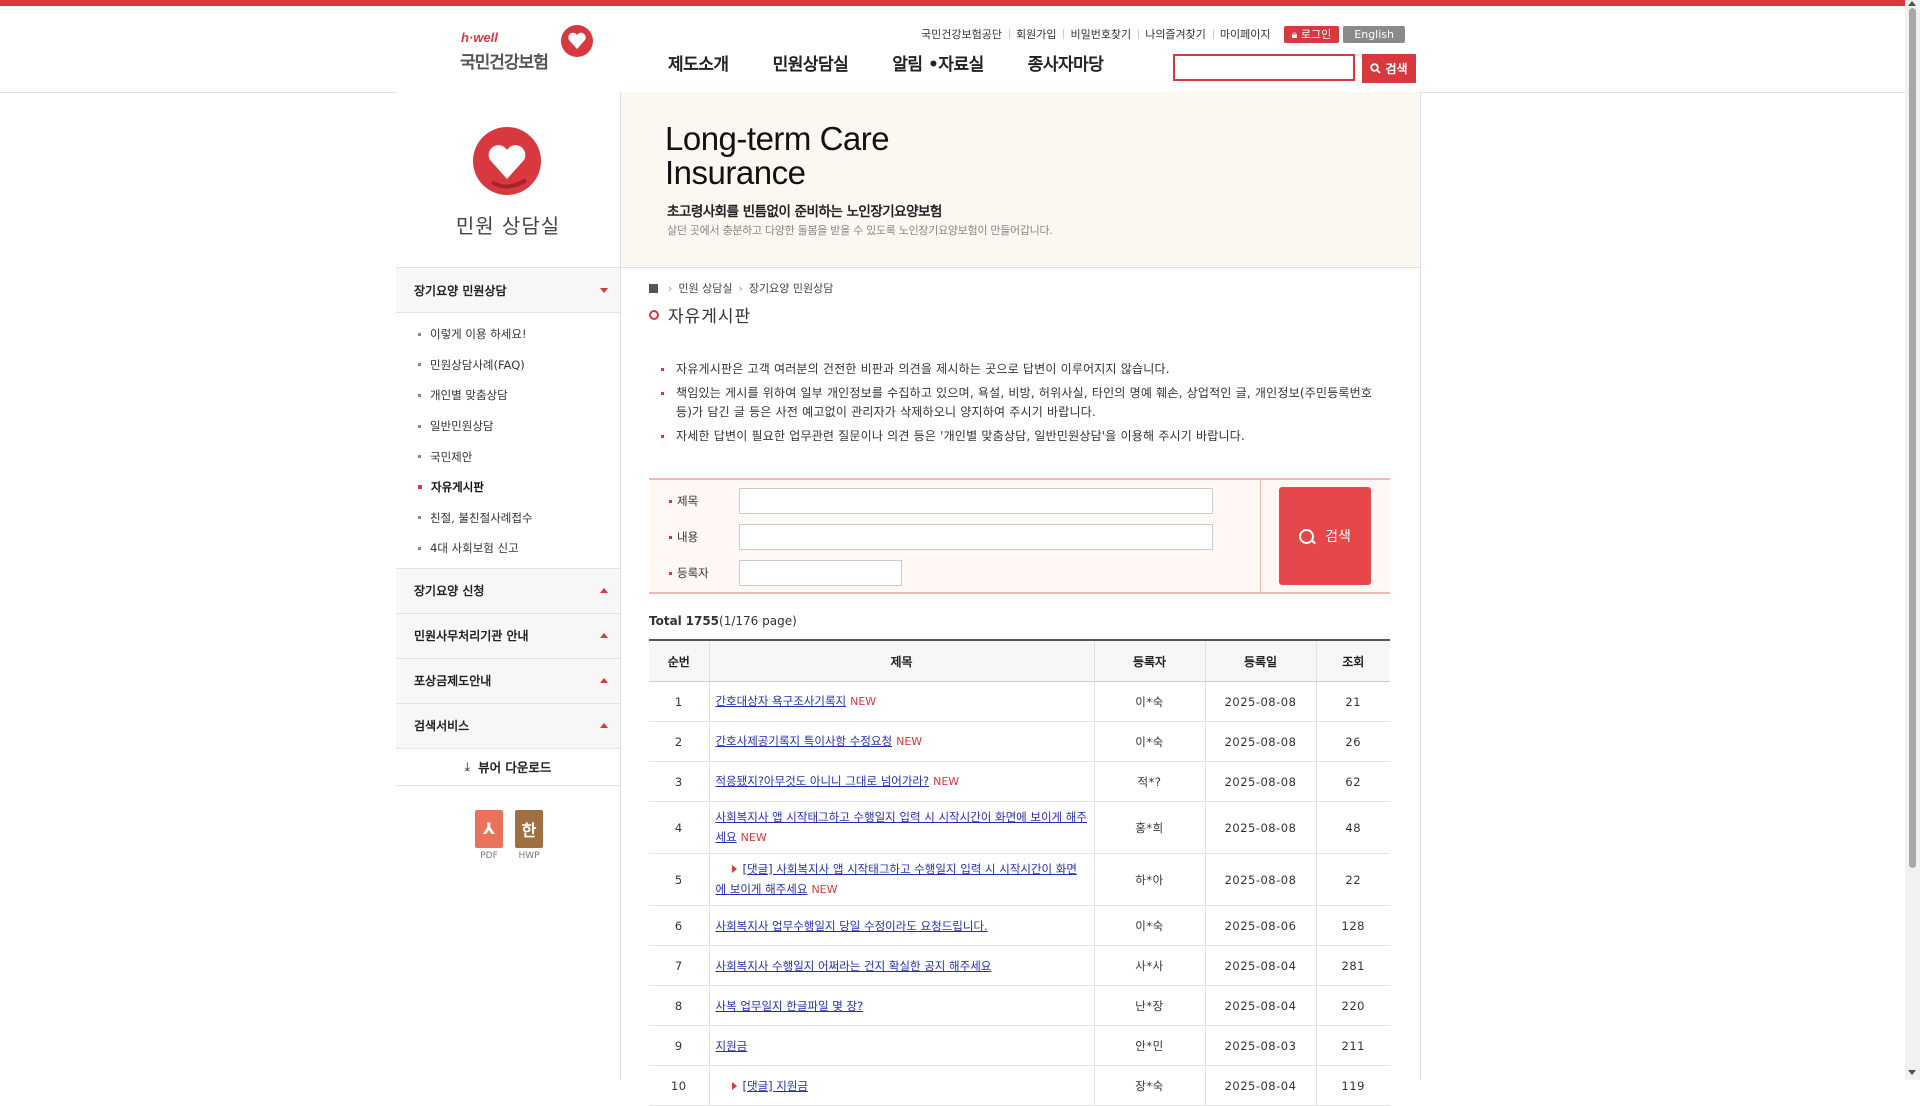  Describe the element at coordinates (670, 288) in the screenshot. I see `chevron-right-icon: ›` at that location.